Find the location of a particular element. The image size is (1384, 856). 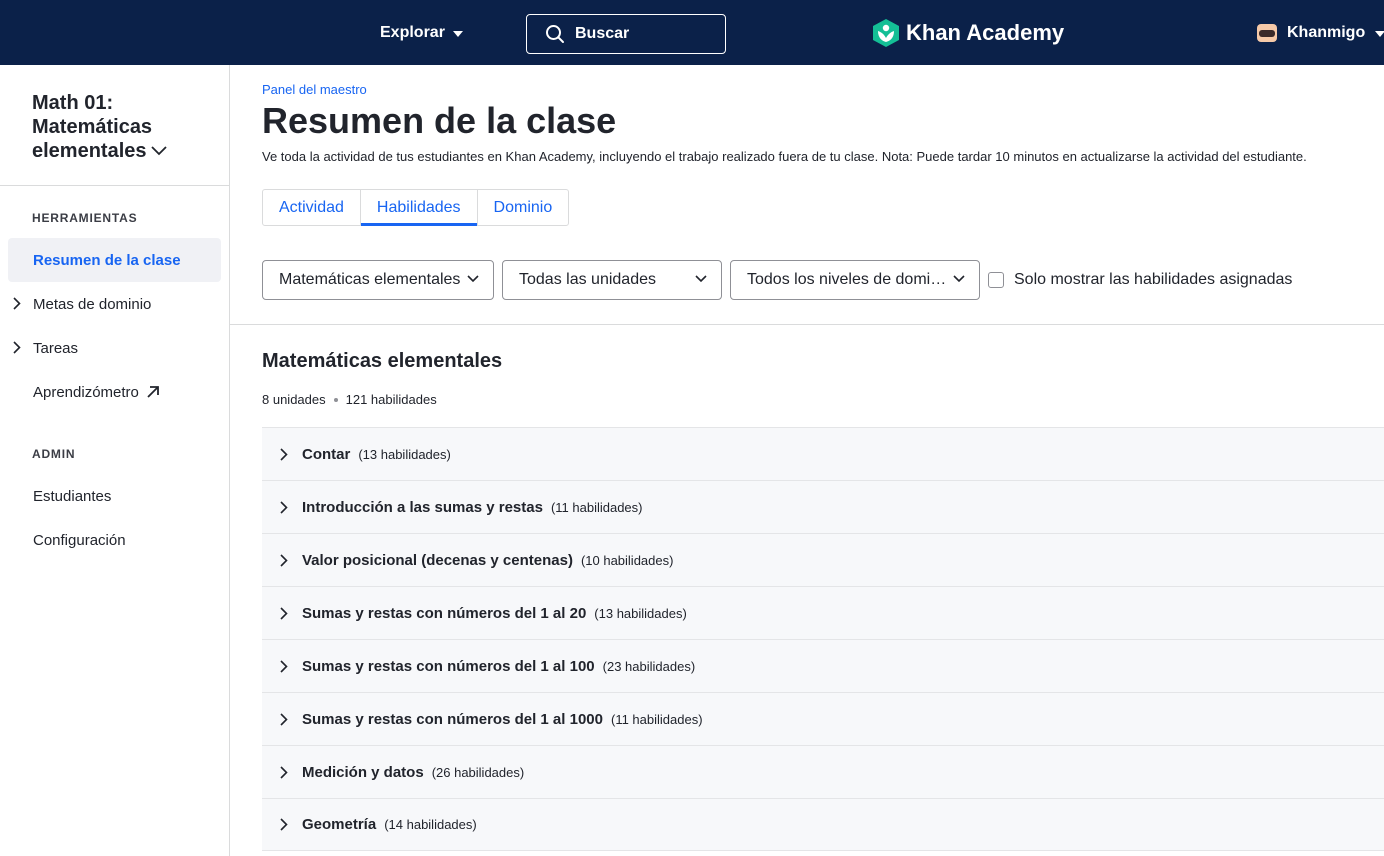

search-icon is located at coordinates (555, 34).